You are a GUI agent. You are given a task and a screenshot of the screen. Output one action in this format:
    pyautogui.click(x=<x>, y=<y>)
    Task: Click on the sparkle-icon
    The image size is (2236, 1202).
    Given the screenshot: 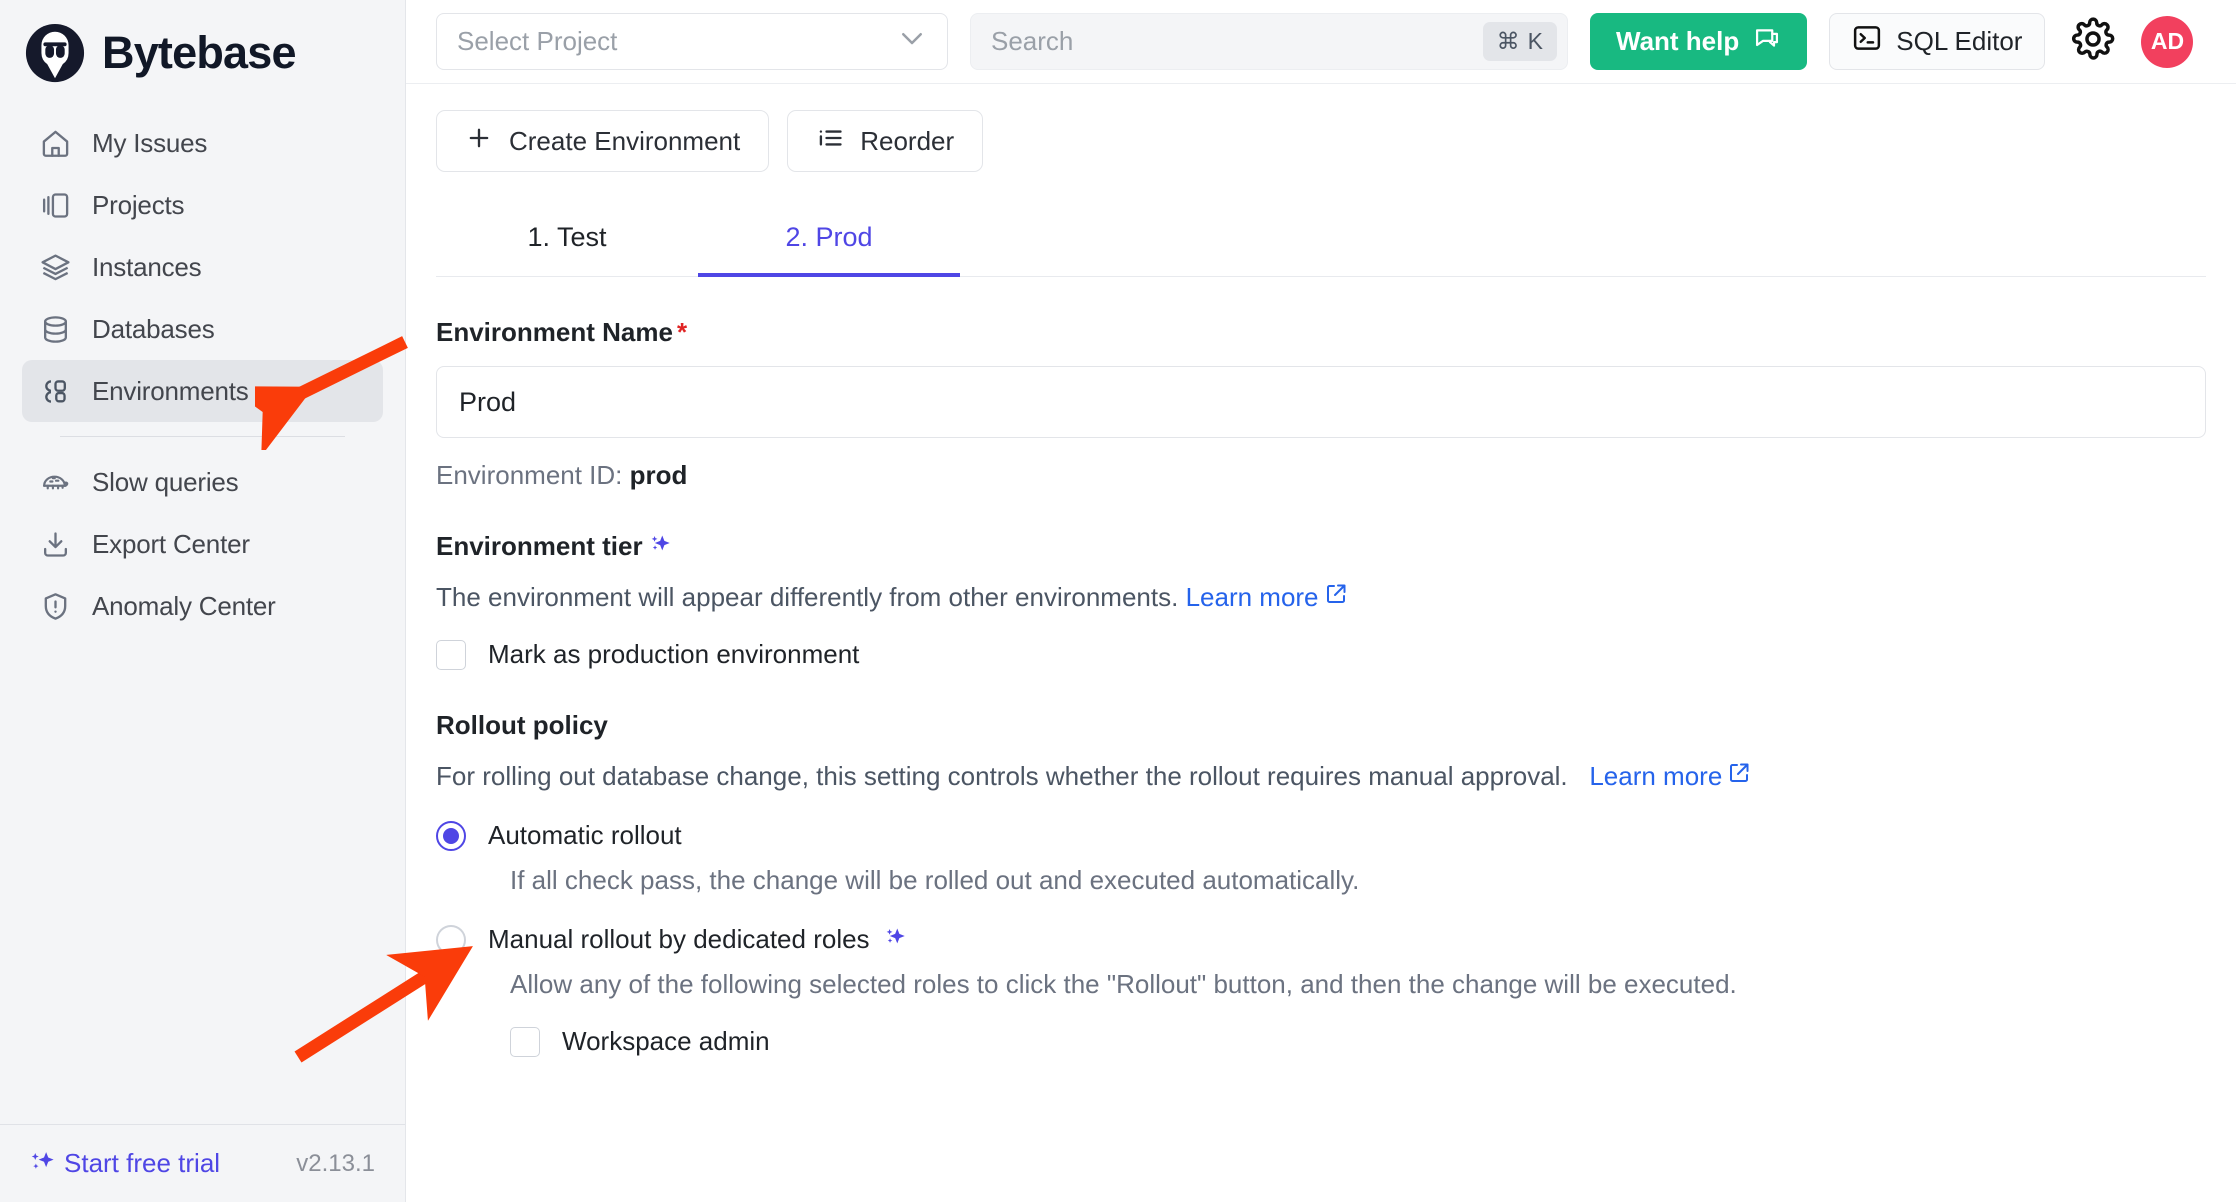 What is the action you would take?
    pyautogui.click(x=660, y=547)
    